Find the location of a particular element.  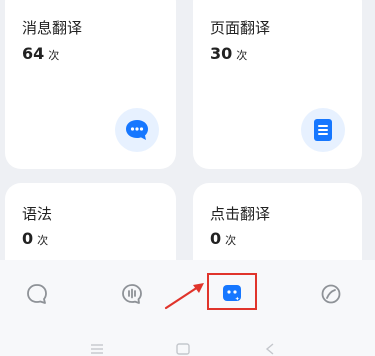

card-count: 64 次 is located at coordinates (40, 53).